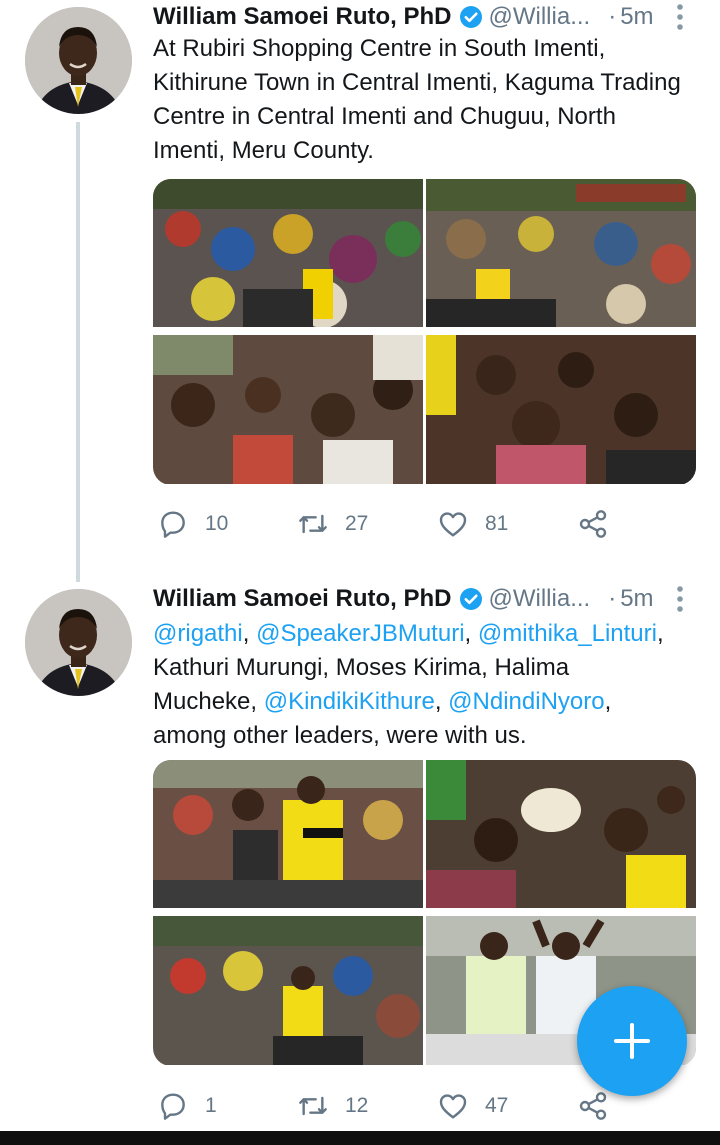 The height and width of the screenshot is (1145, 720). Describe the element at coordinates (497, 523) in the screenshot. I see `like-count: 81` at that location.